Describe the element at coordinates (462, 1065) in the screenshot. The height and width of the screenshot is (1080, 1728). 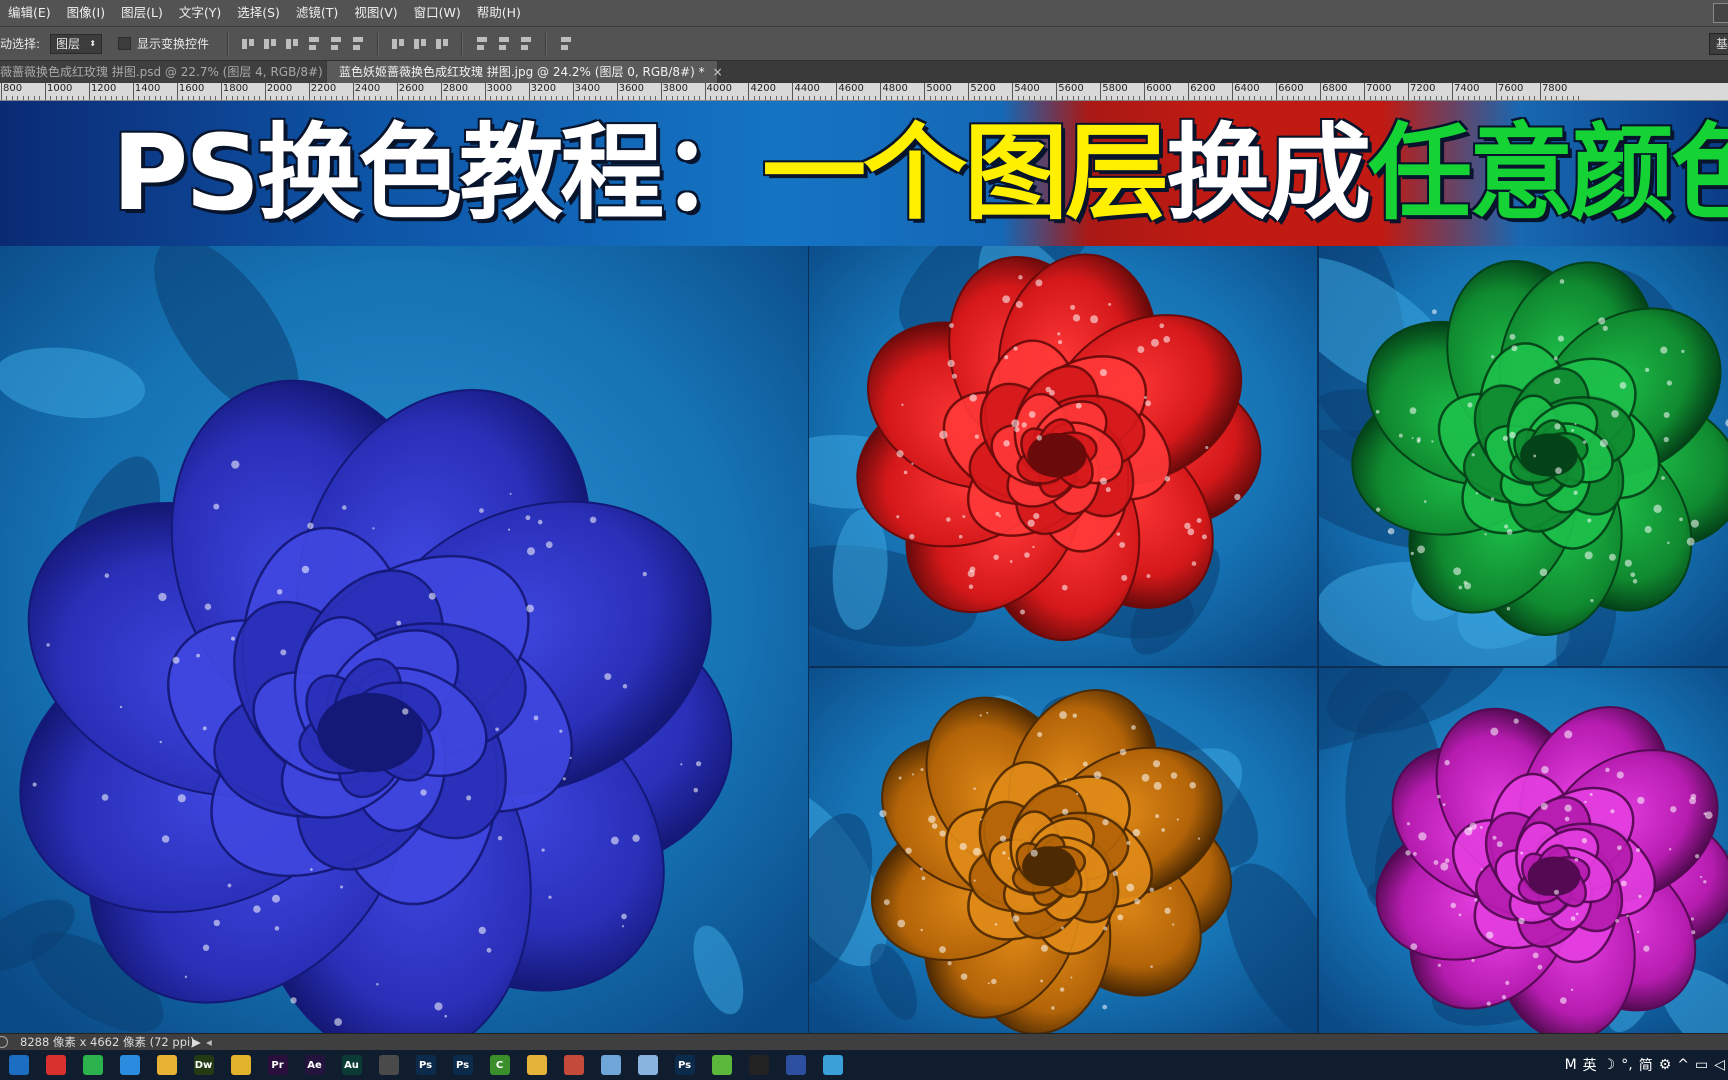
I see `photoshop-icon-2: Ps` at that location.